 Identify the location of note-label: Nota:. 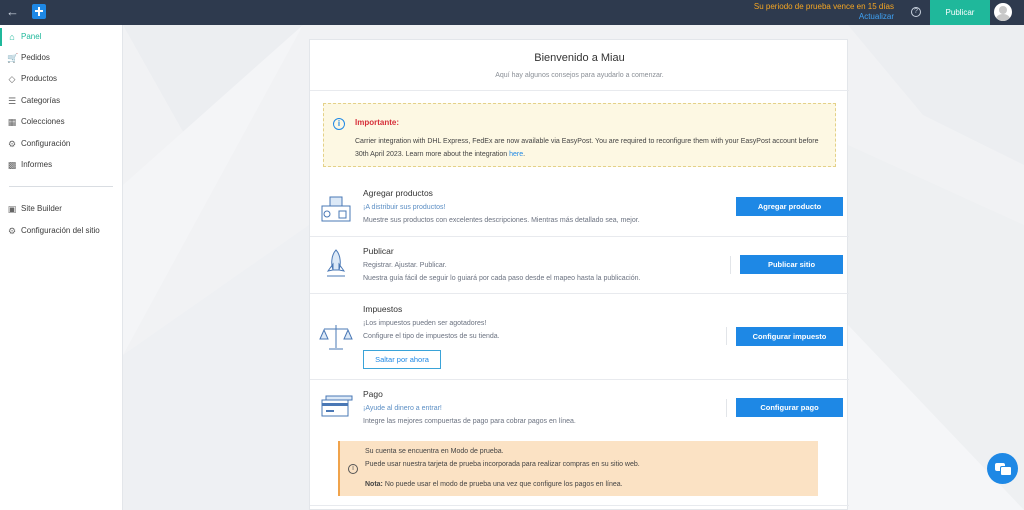
(374, 484).